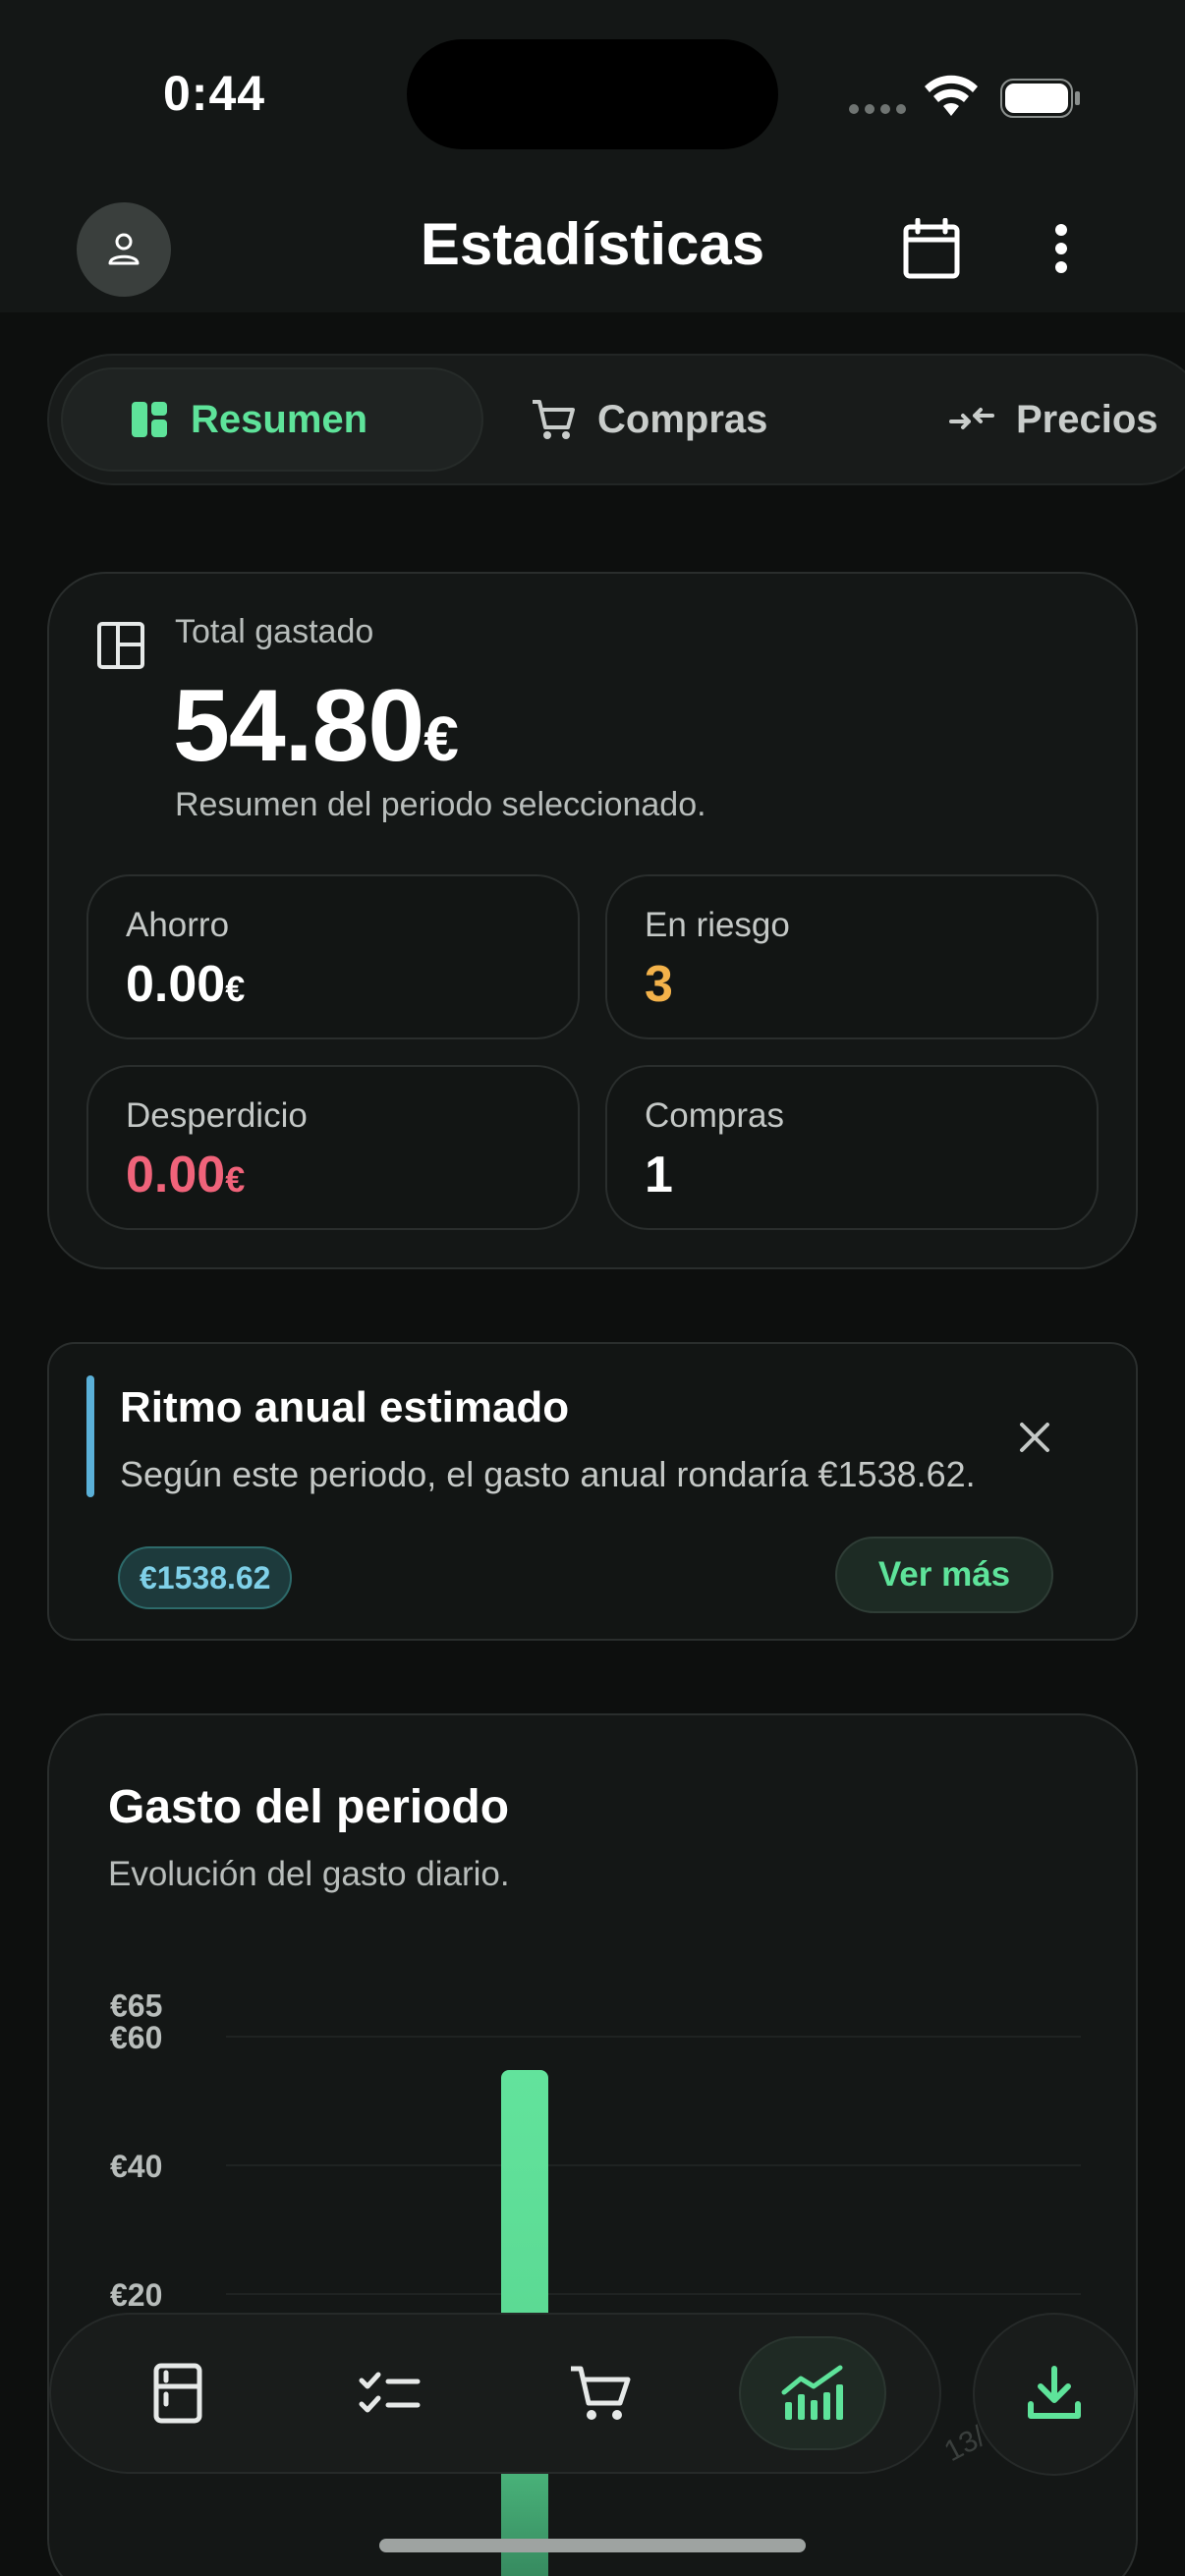 The image size is (1185, 2576). I want to click on annual-pace-title: Ritmo anual estimado, so click(345, 1407).